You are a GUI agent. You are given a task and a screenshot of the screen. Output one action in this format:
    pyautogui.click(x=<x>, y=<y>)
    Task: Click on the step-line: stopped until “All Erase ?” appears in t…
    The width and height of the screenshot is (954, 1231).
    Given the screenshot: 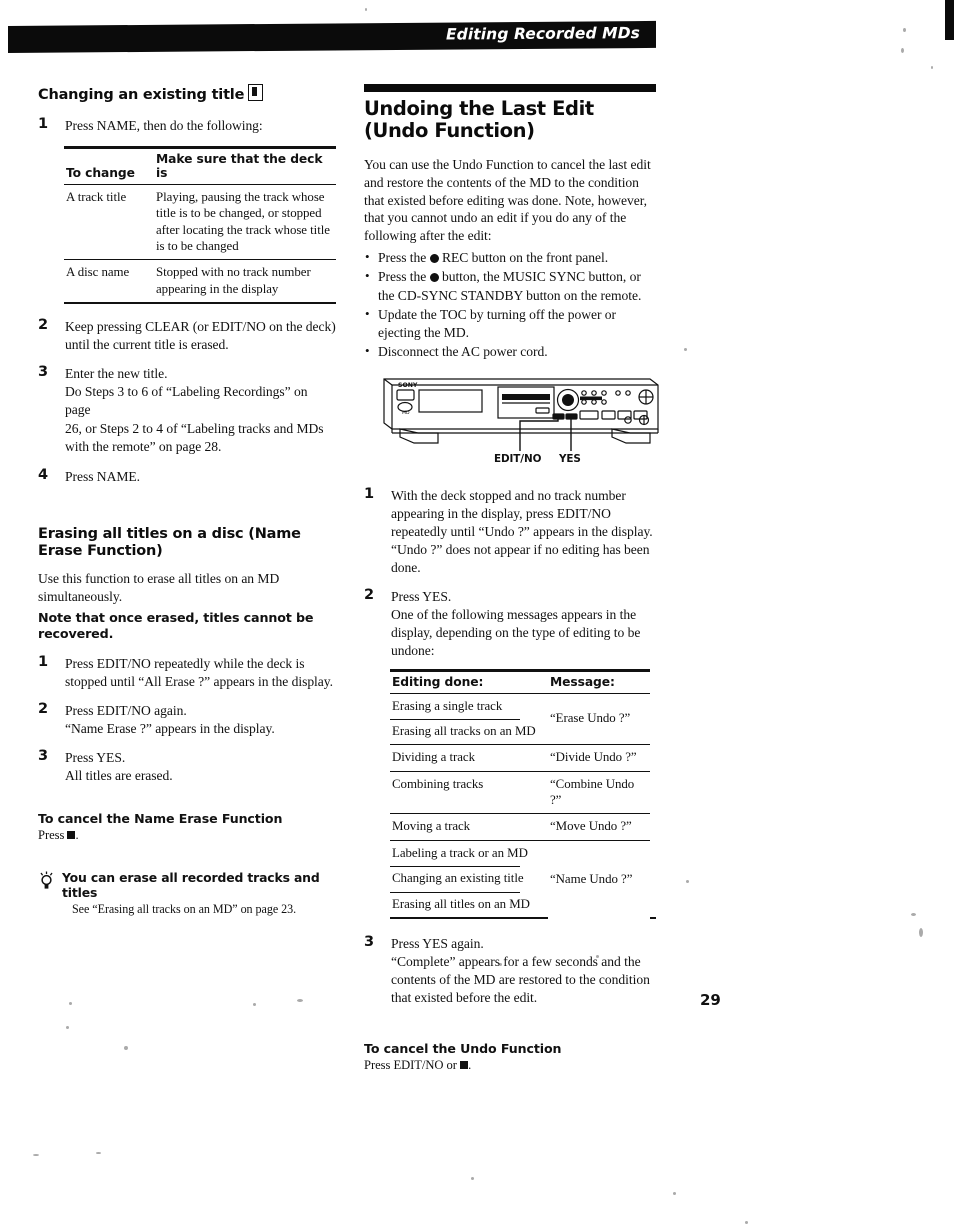 What is the action you would take?
    pyautogui.click(x=199, y=682)
    